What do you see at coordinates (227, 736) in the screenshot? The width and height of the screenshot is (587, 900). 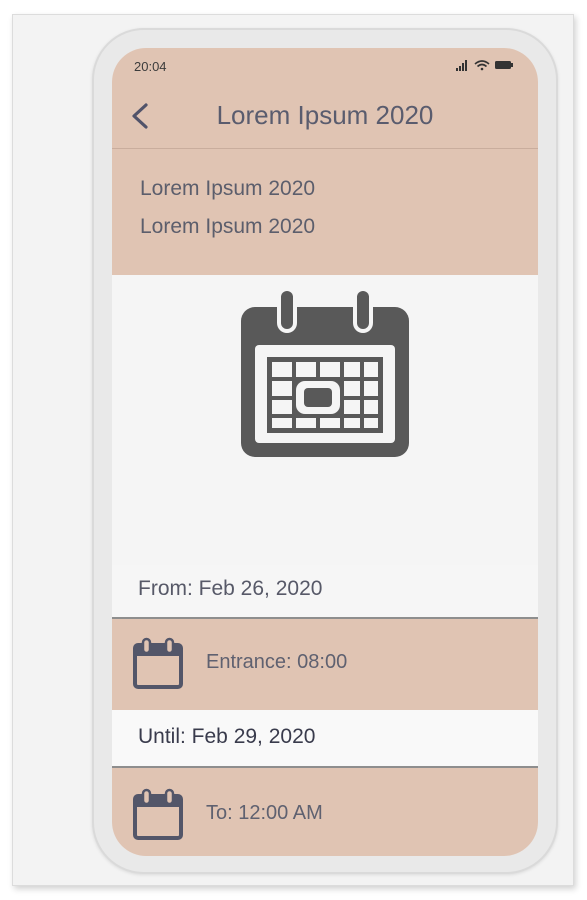 I see `until-date-label: Until: Feb 29, 2020` at bounding box center [227, 736].